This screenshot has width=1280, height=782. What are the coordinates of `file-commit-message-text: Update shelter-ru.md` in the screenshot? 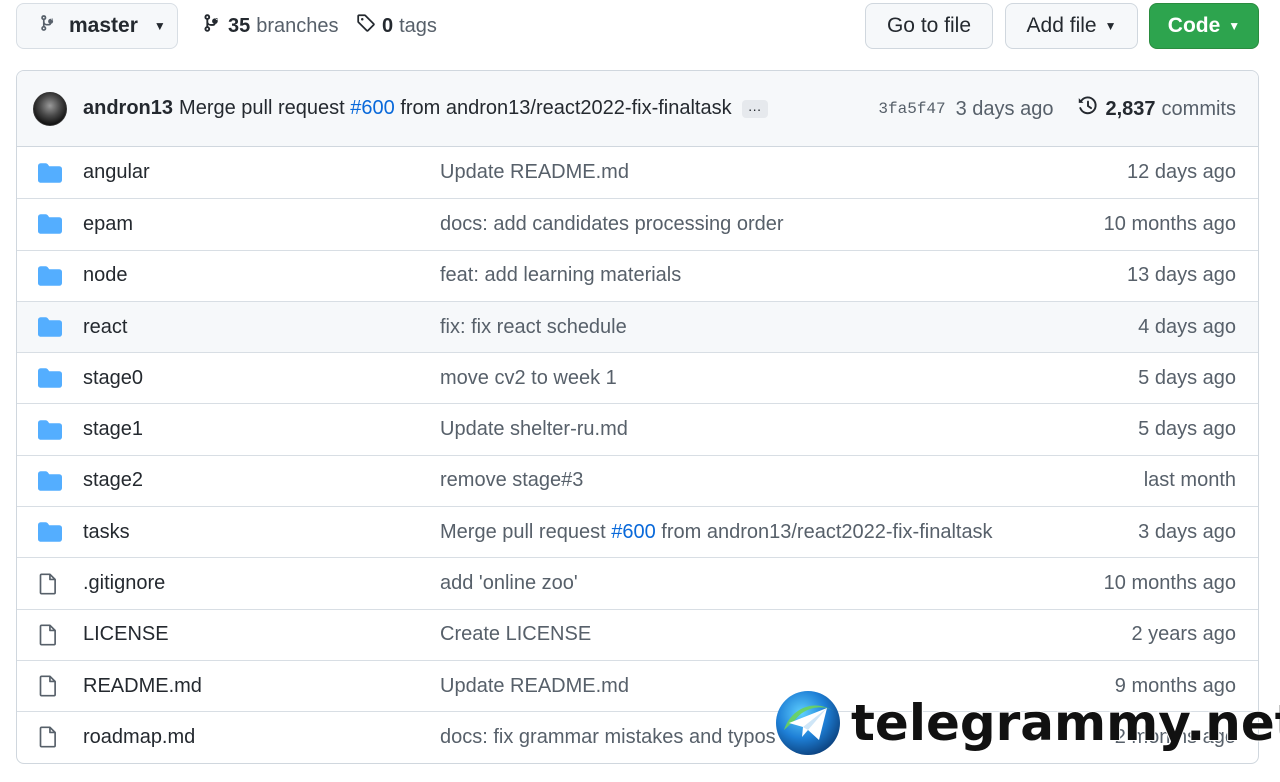 It's located at (534, 429).